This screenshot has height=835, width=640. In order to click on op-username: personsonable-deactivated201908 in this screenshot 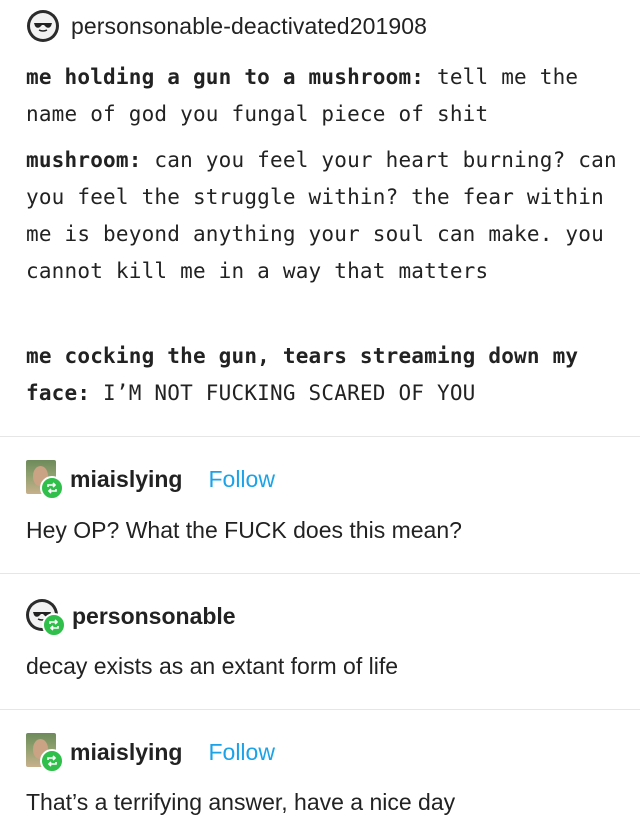, I will do `click(249, 26)`.